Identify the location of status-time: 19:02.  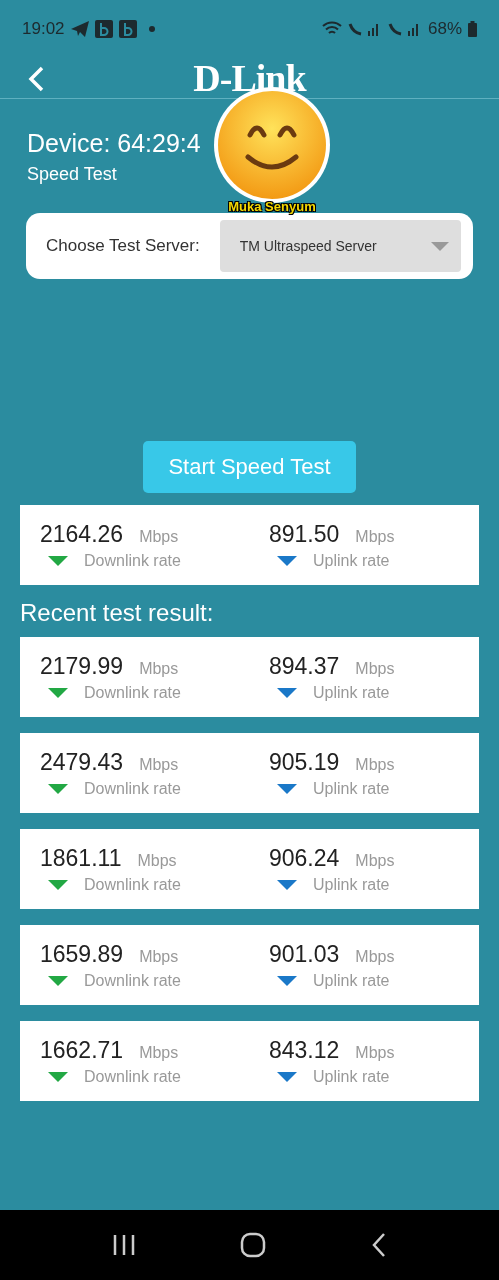
(43, 29).